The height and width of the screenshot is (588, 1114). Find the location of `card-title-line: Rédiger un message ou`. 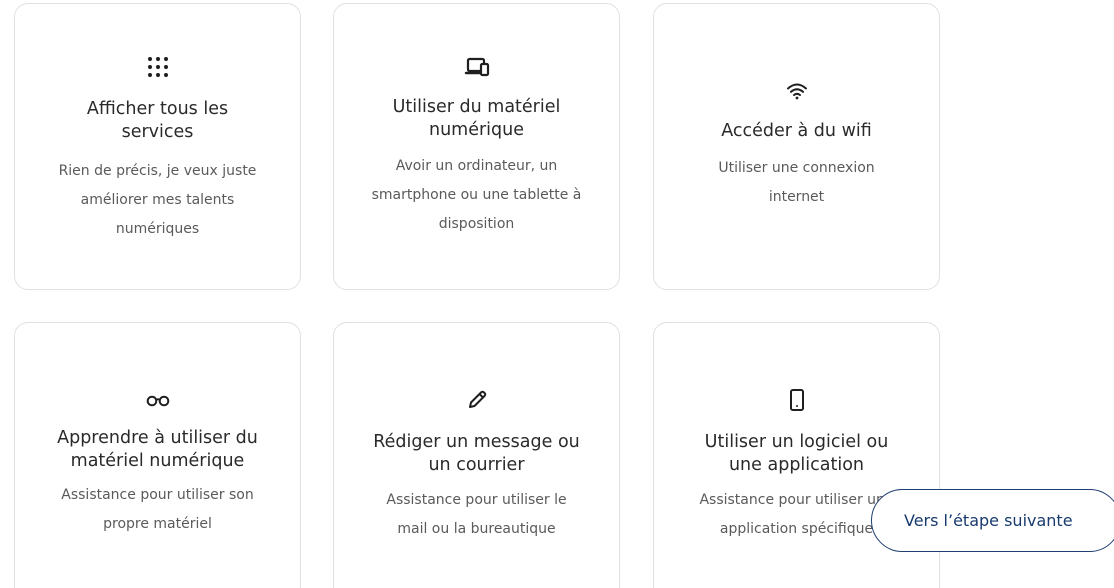

card-title-line: Rédiger un message ou is located at coordinates (476, 442).